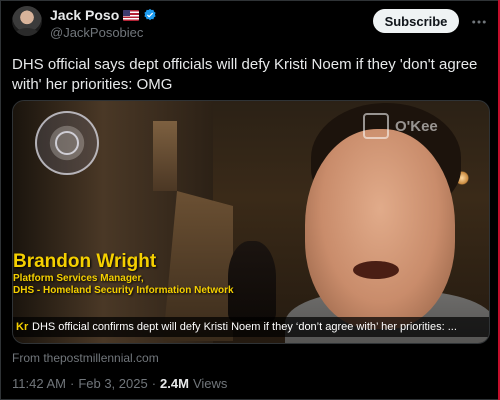 The height and width of the screenshot is (400, 500). I want to click on speaker-mouth, so click(376, 270).